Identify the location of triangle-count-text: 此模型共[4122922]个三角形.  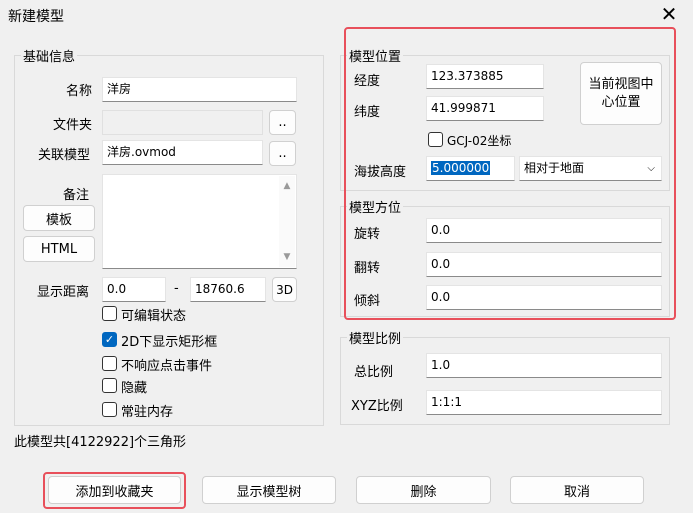
(100, 442).